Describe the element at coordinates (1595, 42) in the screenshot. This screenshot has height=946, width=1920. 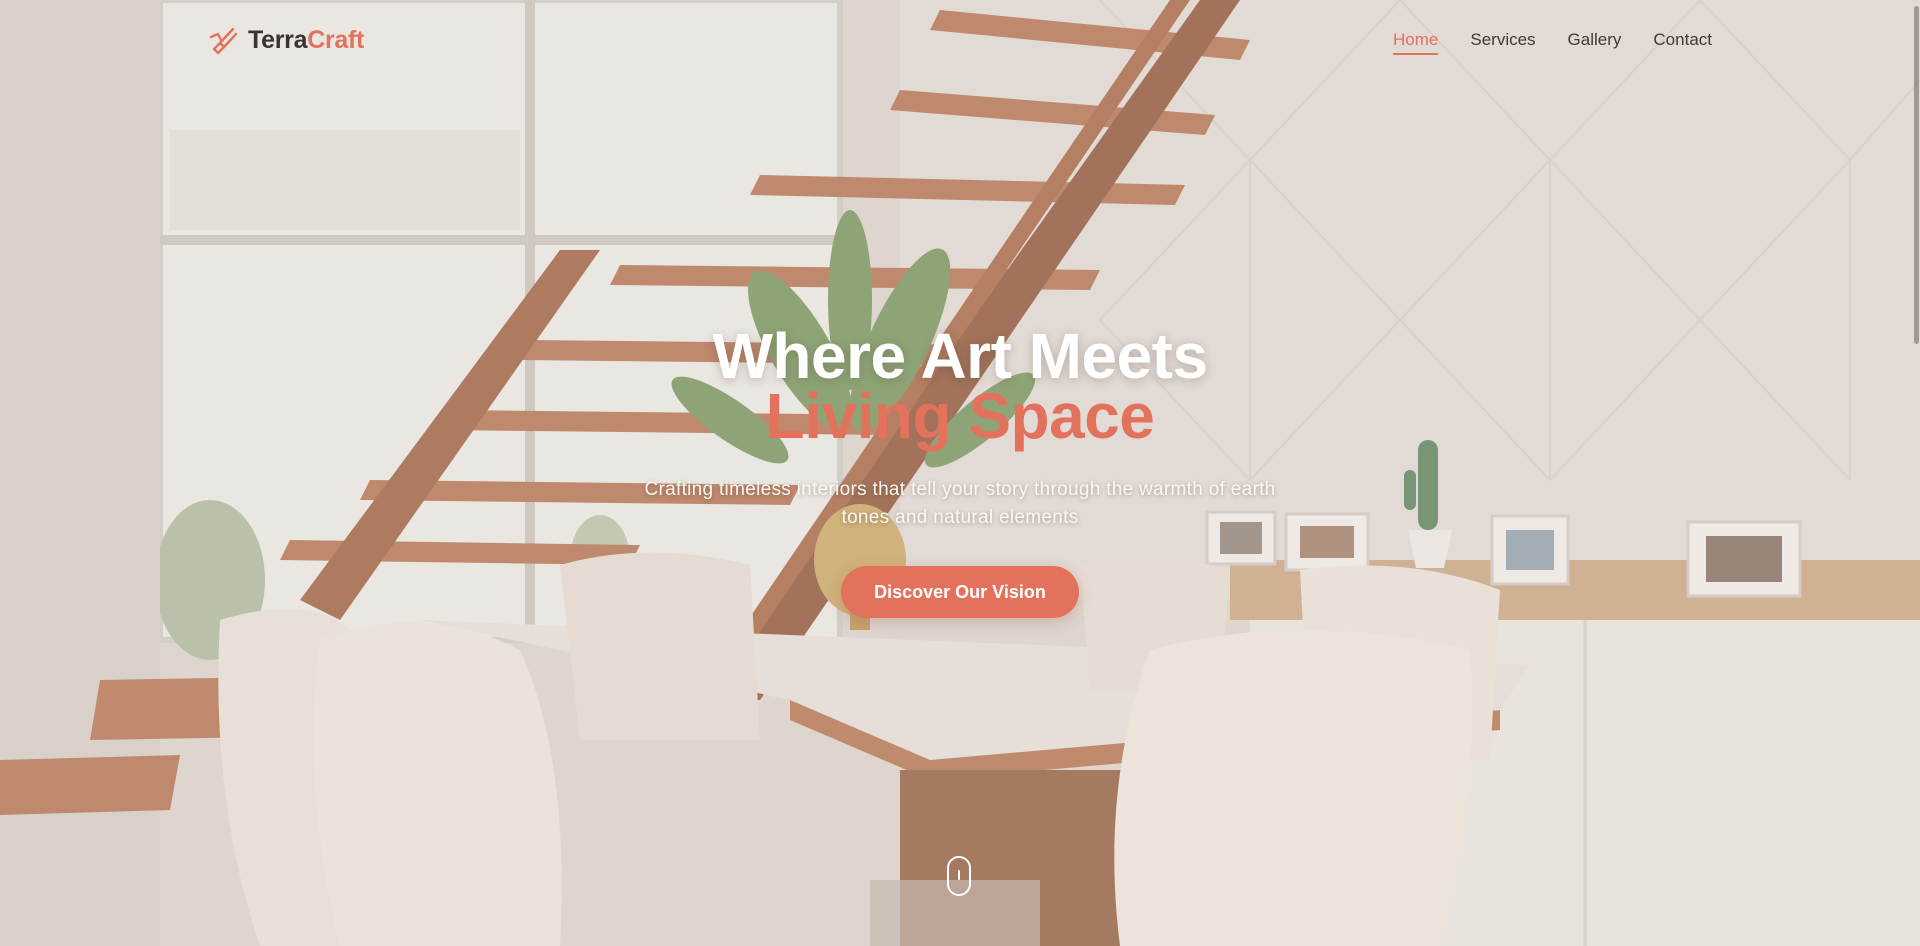
I see `nav-link-gallery: Gallery` at that location.